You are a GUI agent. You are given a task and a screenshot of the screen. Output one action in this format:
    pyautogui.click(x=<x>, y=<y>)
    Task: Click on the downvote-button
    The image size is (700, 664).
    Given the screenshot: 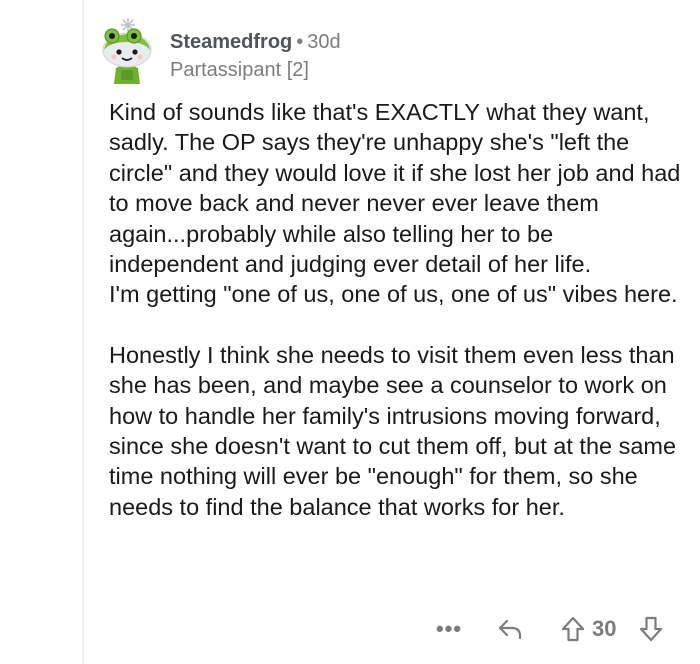 What is the action you would take?
    pyautogui.click(x=651, y=629)
    